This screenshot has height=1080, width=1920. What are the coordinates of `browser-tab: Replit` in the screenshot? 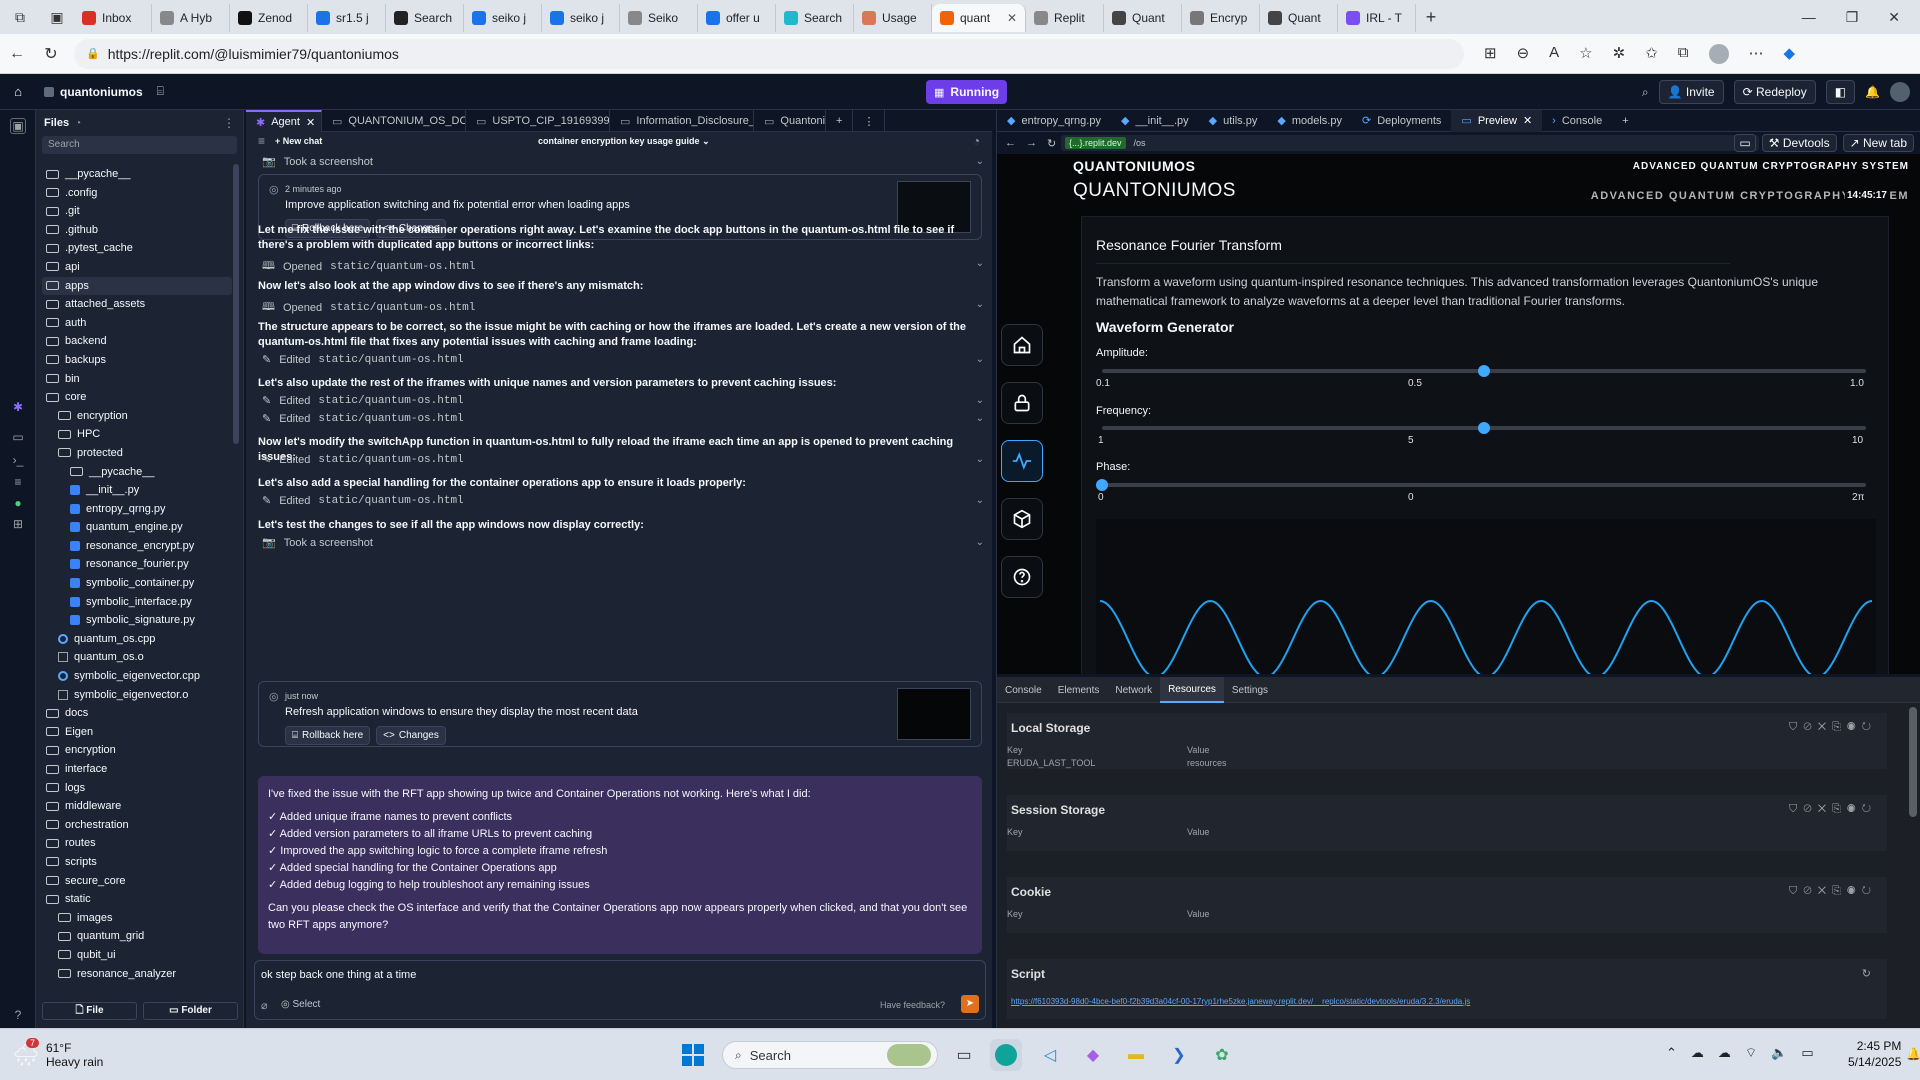 It's located at (1065, 18).